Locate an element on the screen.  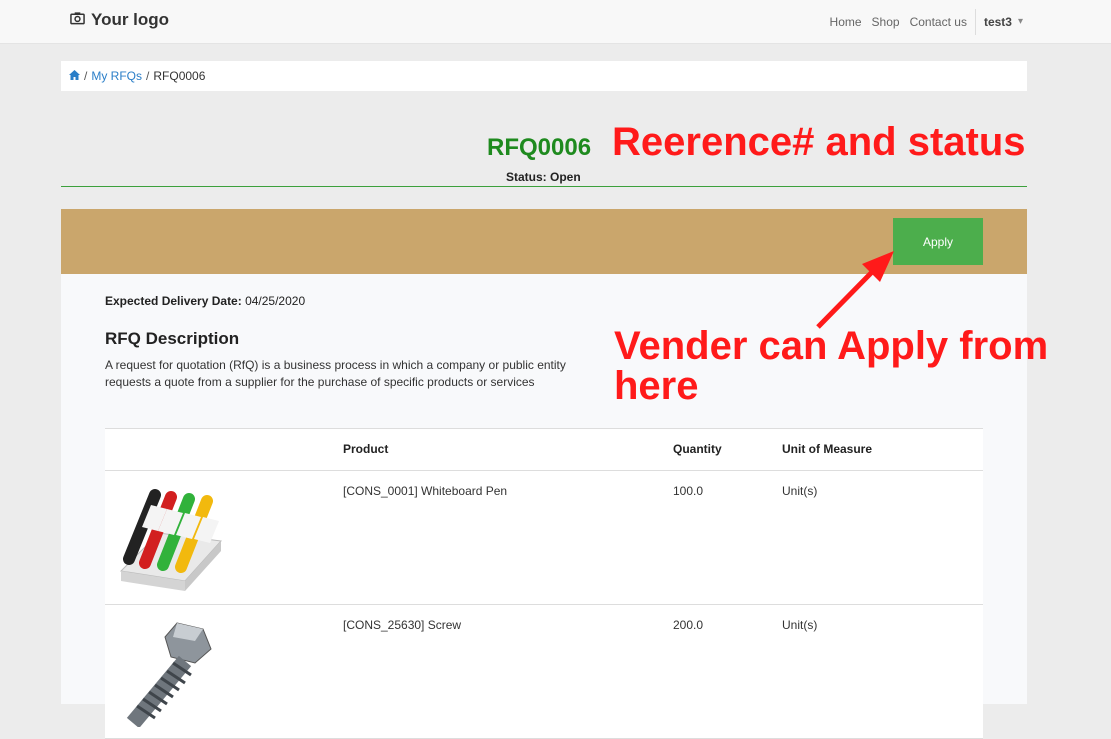
breadcrumb-current: RFQ0006 is located at coordinates (179, 76).